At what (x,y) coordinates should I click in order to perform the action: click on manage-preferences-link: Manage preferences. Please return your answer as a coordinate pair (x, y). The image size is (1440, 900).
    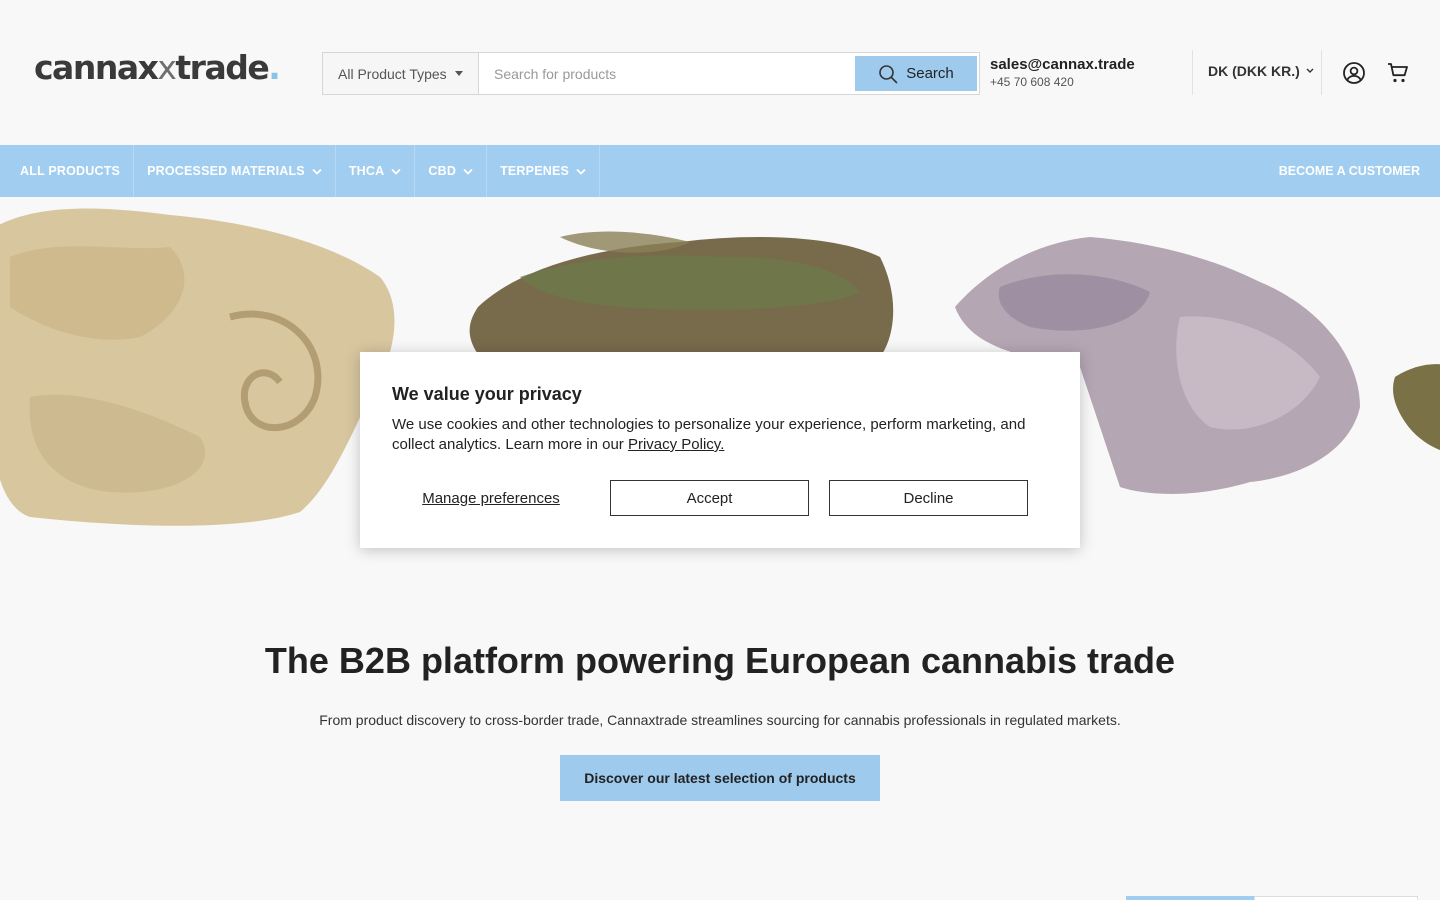
    Looking at the image, I should click on (491, 498).